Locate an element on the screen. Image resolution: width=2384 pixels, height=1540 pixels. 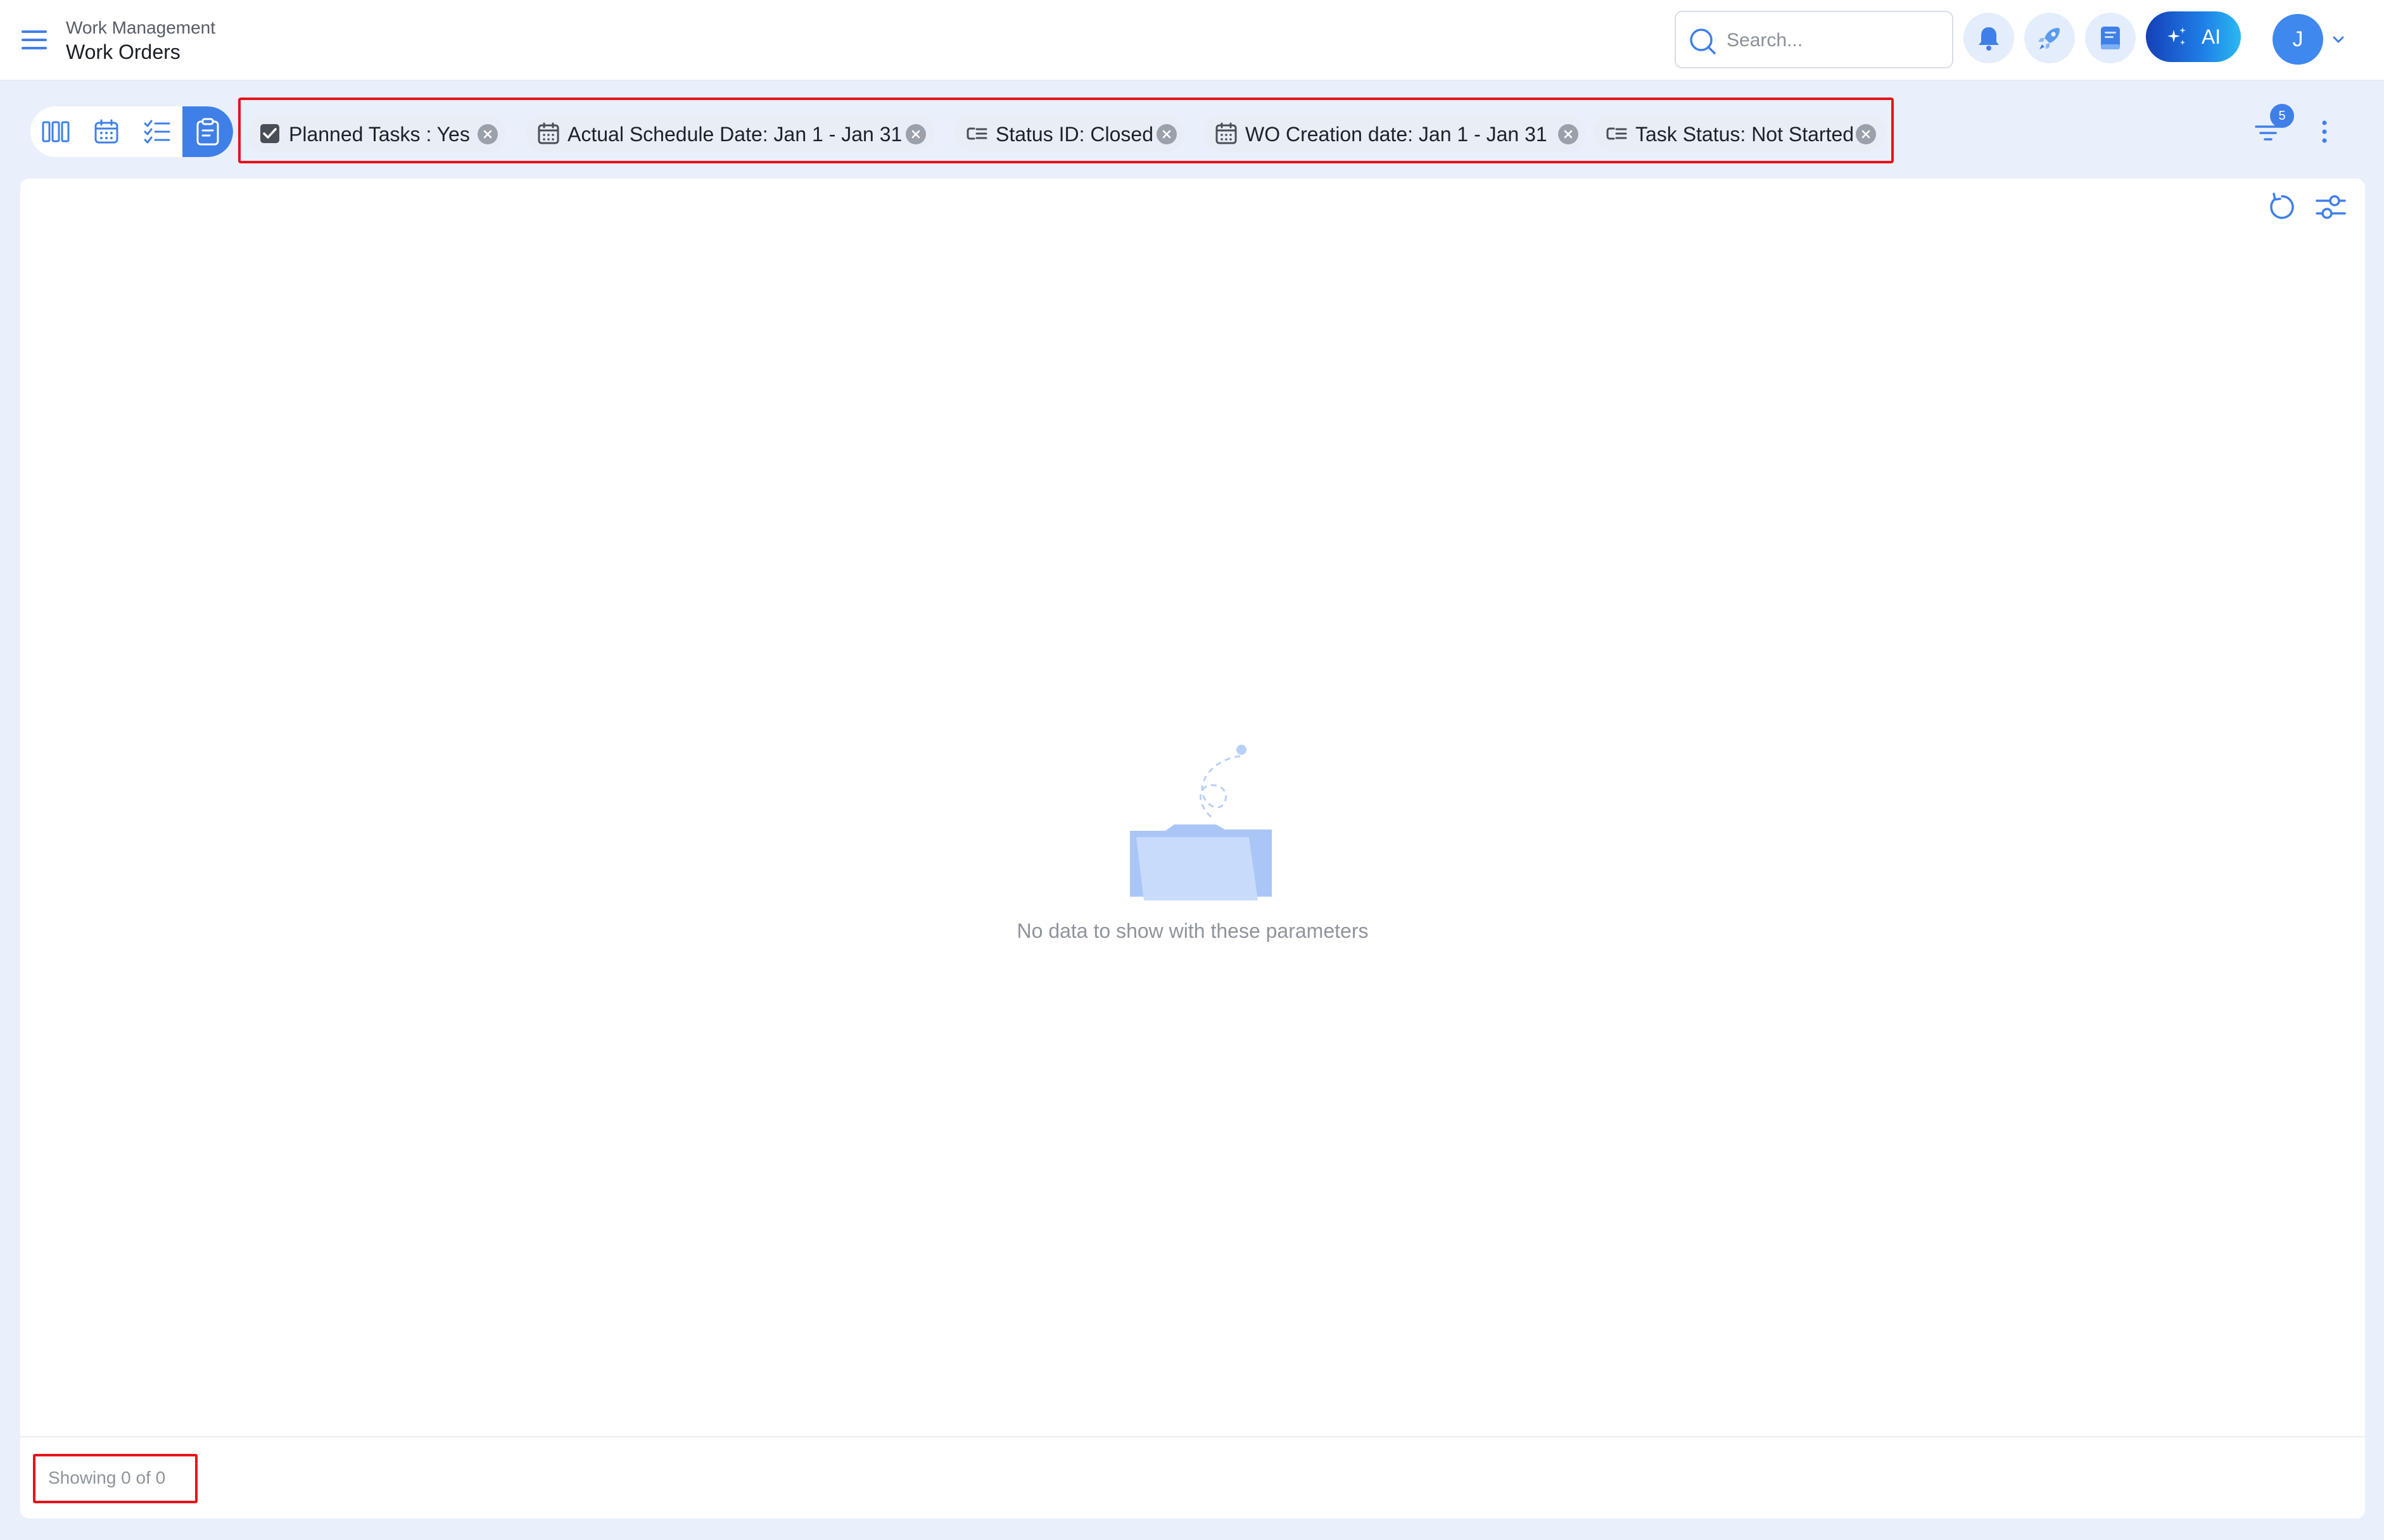
filter-chip-label: WO Creation date: Jan 1 - Jan 31 is located at coordinates (1396, 134).